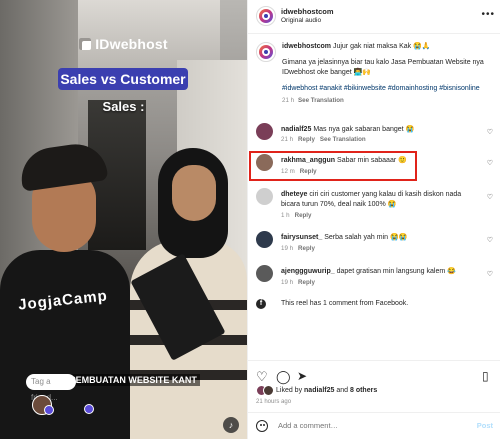  Describe the element at coordinates (333, 166) in the screenshot. I see `highlighted-comment-box` at that location.